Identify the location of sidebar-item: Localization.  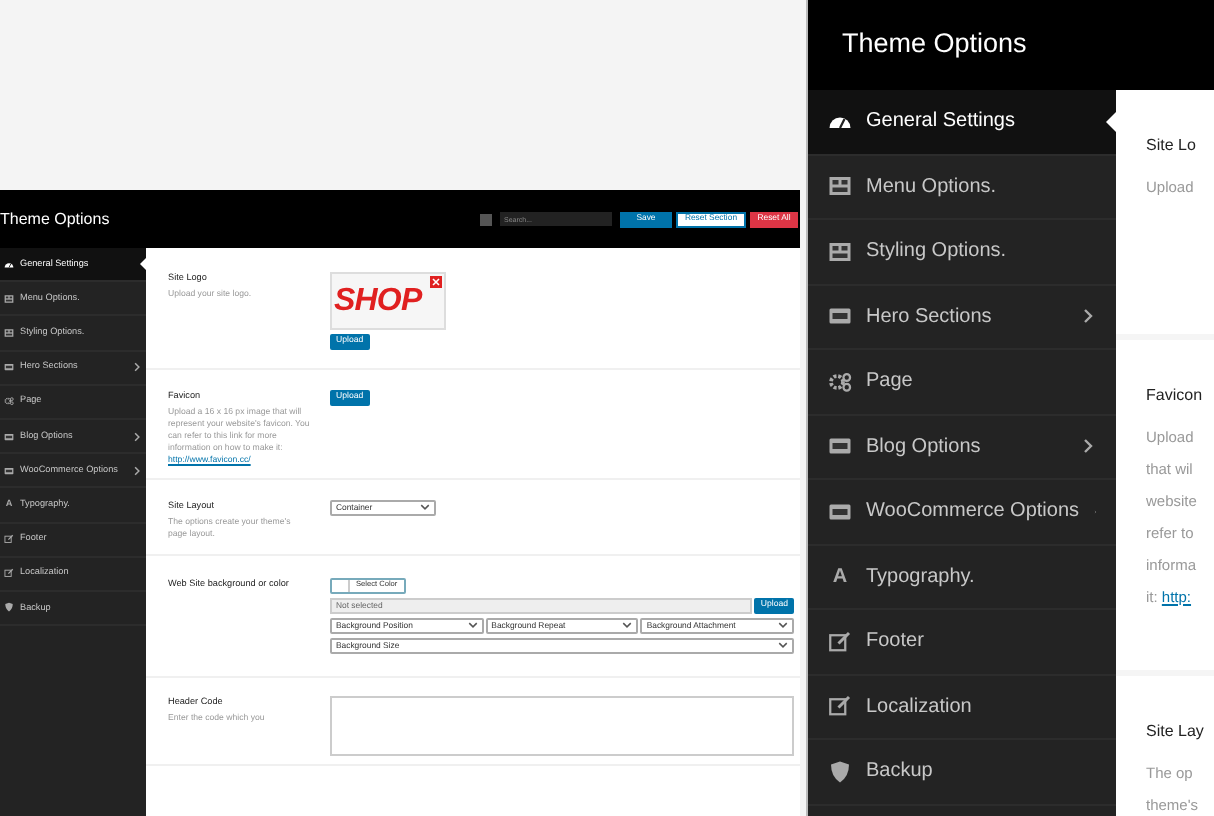
(962, 707).